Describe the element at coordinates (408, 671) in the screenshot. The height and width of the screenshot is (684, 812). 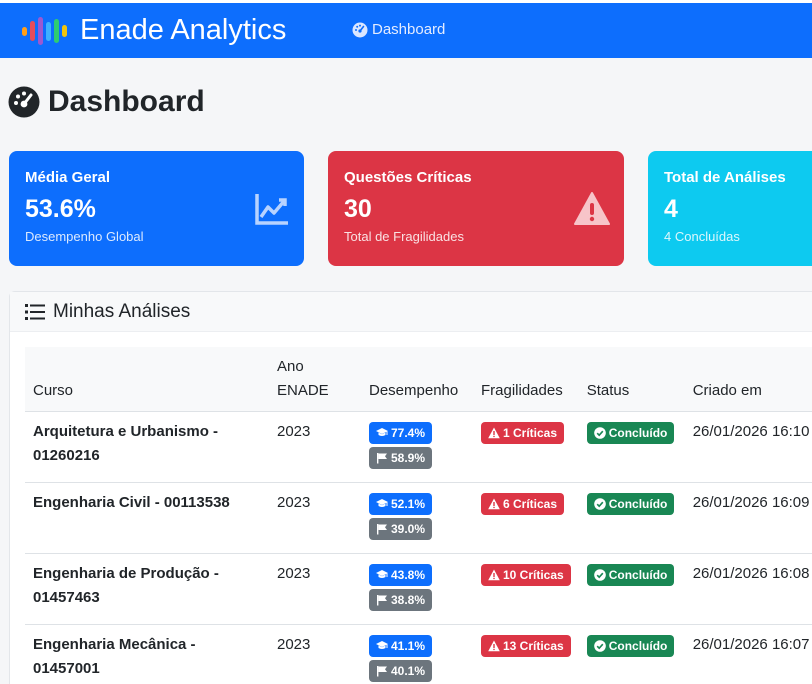
I see `reference-value: 40.1%` at that location.